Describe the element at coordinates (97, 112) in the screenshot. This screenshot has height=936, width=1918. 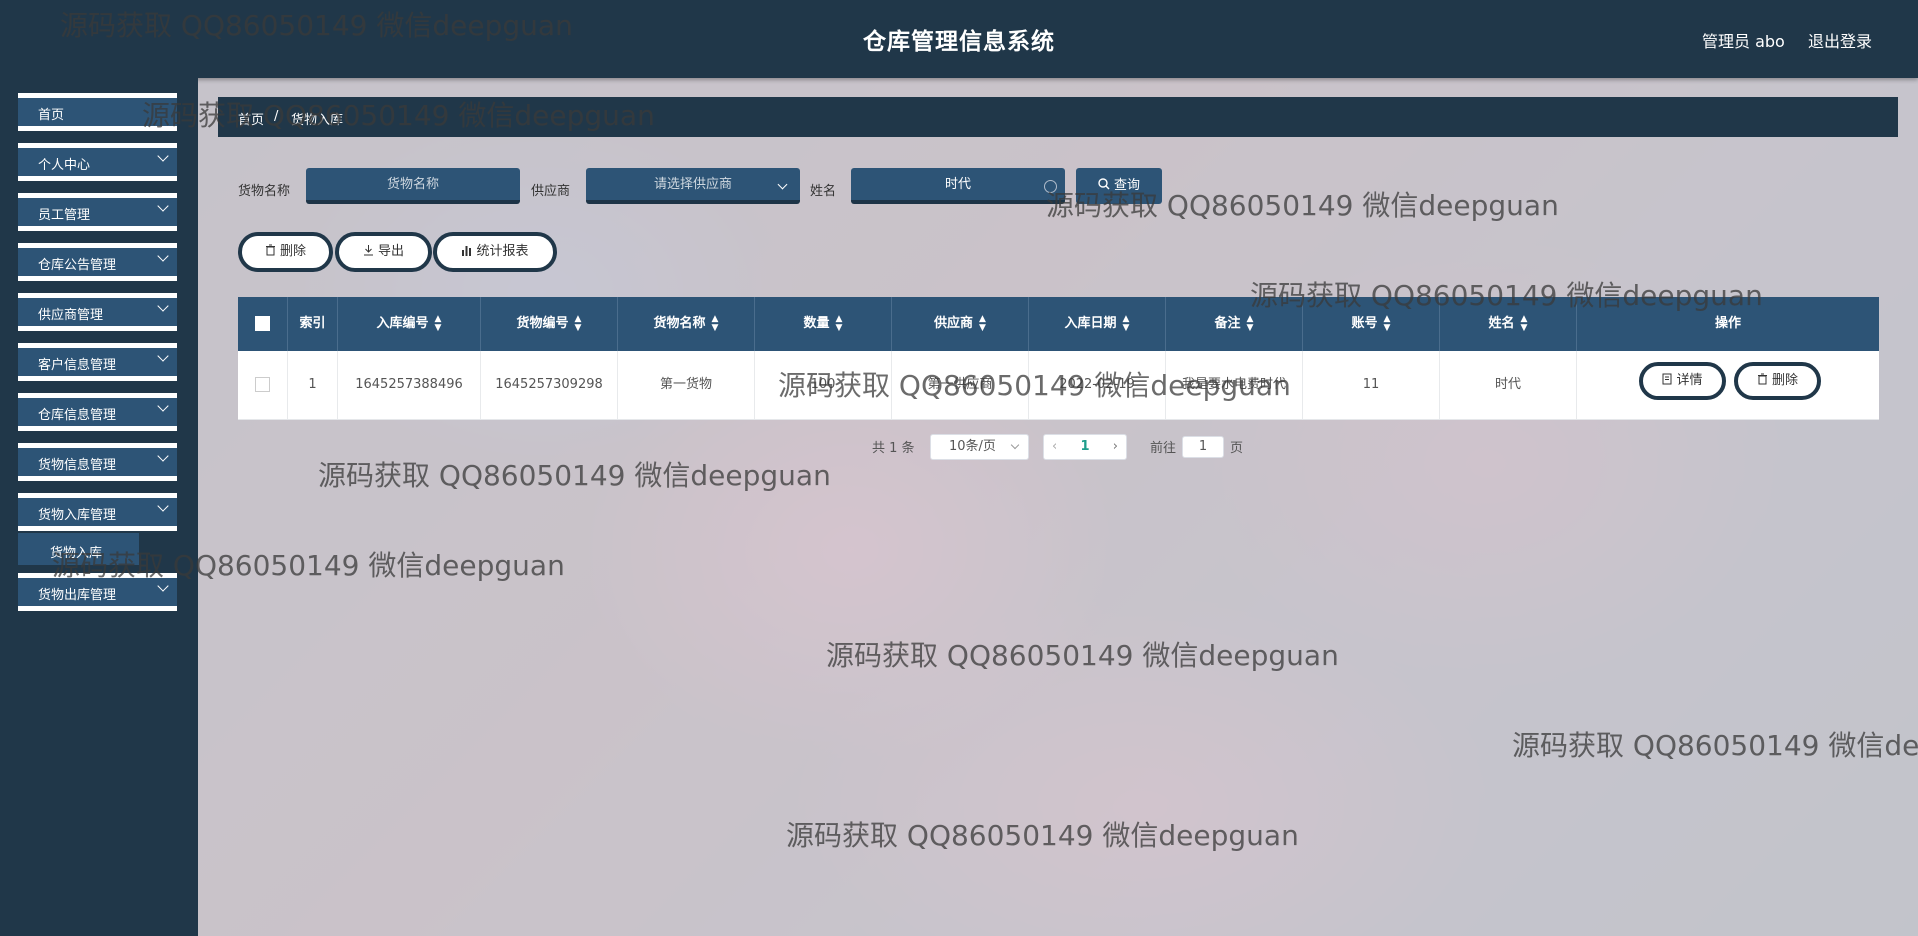
I see `sidebar-item-home: 首页` at that location.